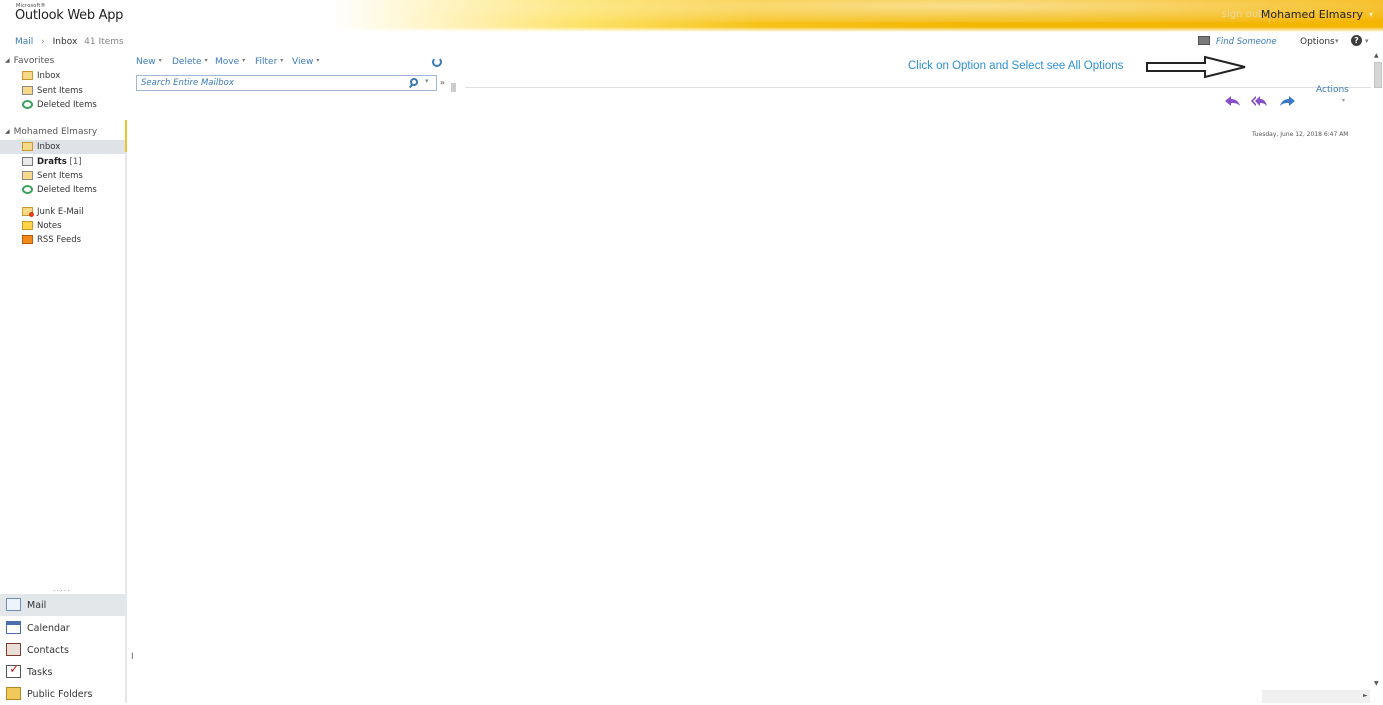  Describe the element at coordinates (1317, 42) in the screenshot. I see `options-menu-button: Options` at that location.